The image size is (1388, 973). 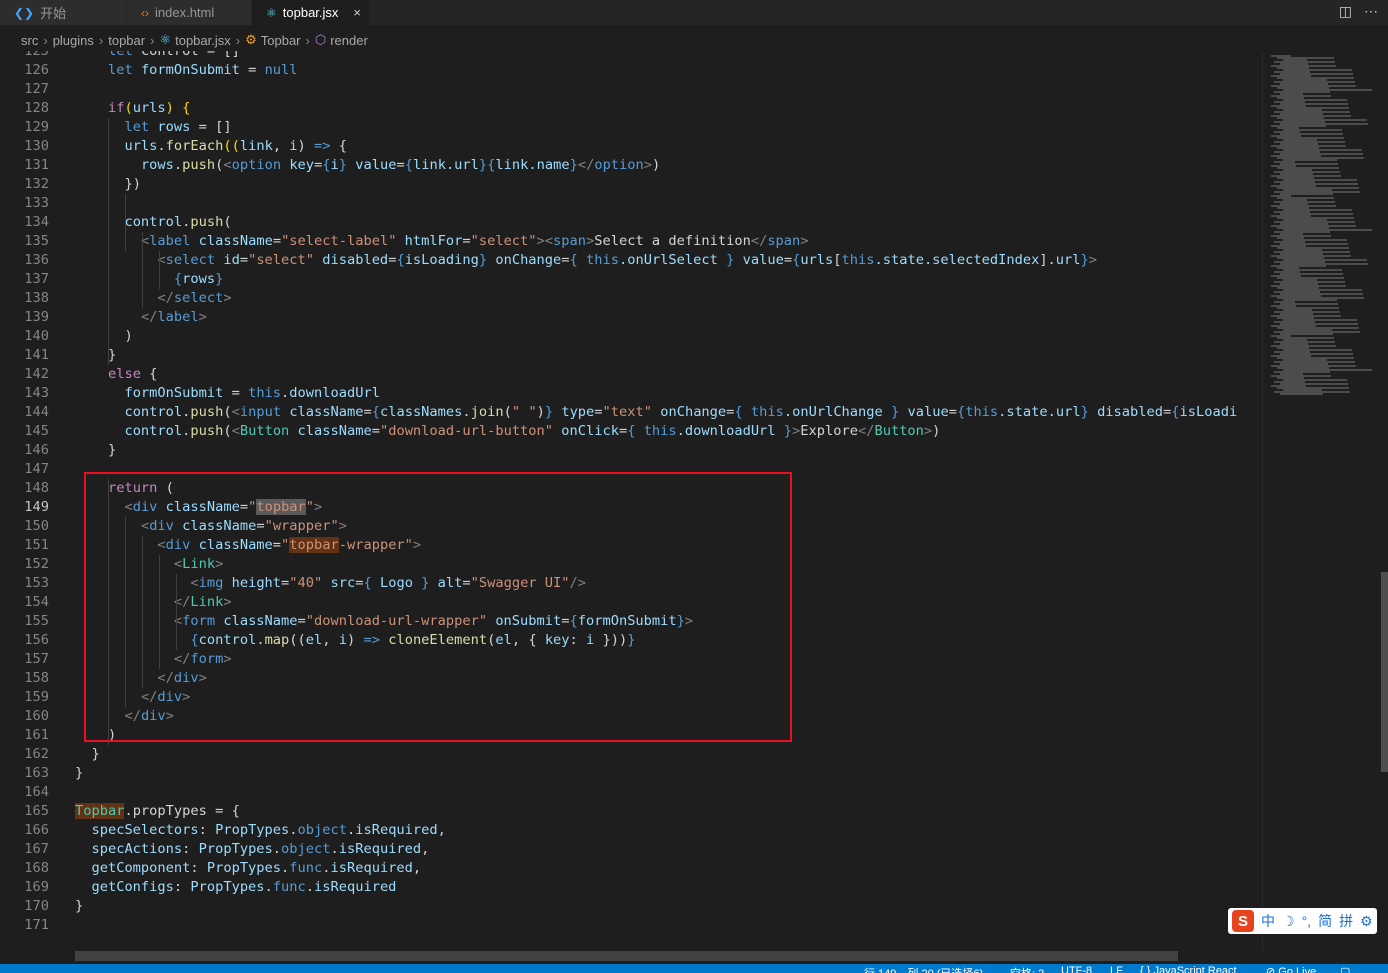 What do you see at coordinates (631, 279) in the screenshot?
I see `code-line: 137 {rows}` at bounding box center [631, 279].